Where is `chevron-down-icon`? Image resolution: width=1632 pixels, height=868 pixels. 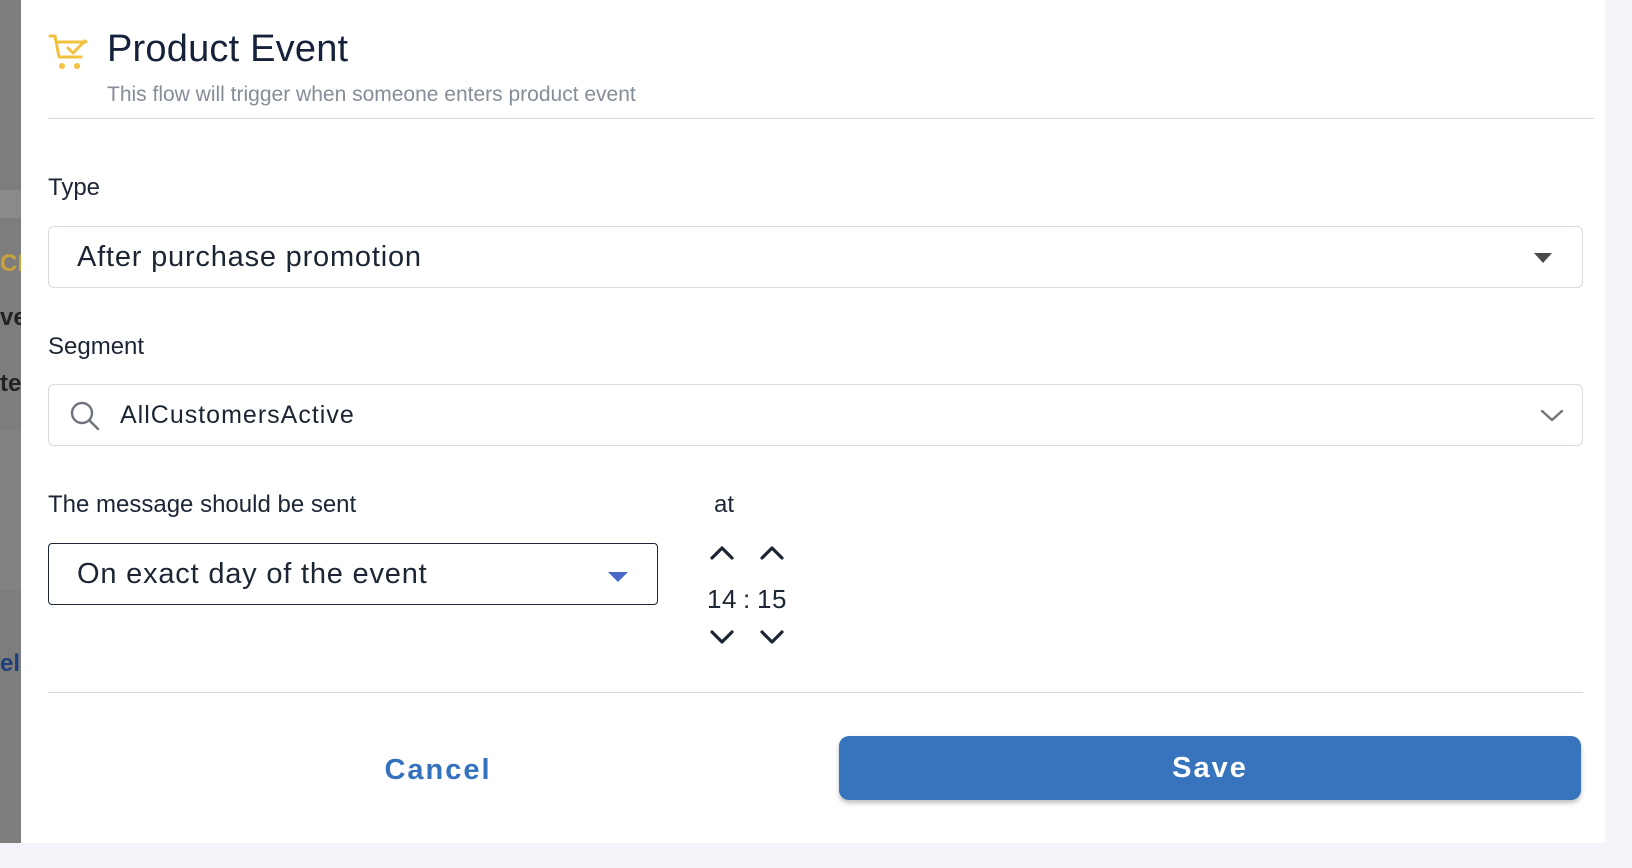 chevron-down-icon is located at coordinates (1552, 415).